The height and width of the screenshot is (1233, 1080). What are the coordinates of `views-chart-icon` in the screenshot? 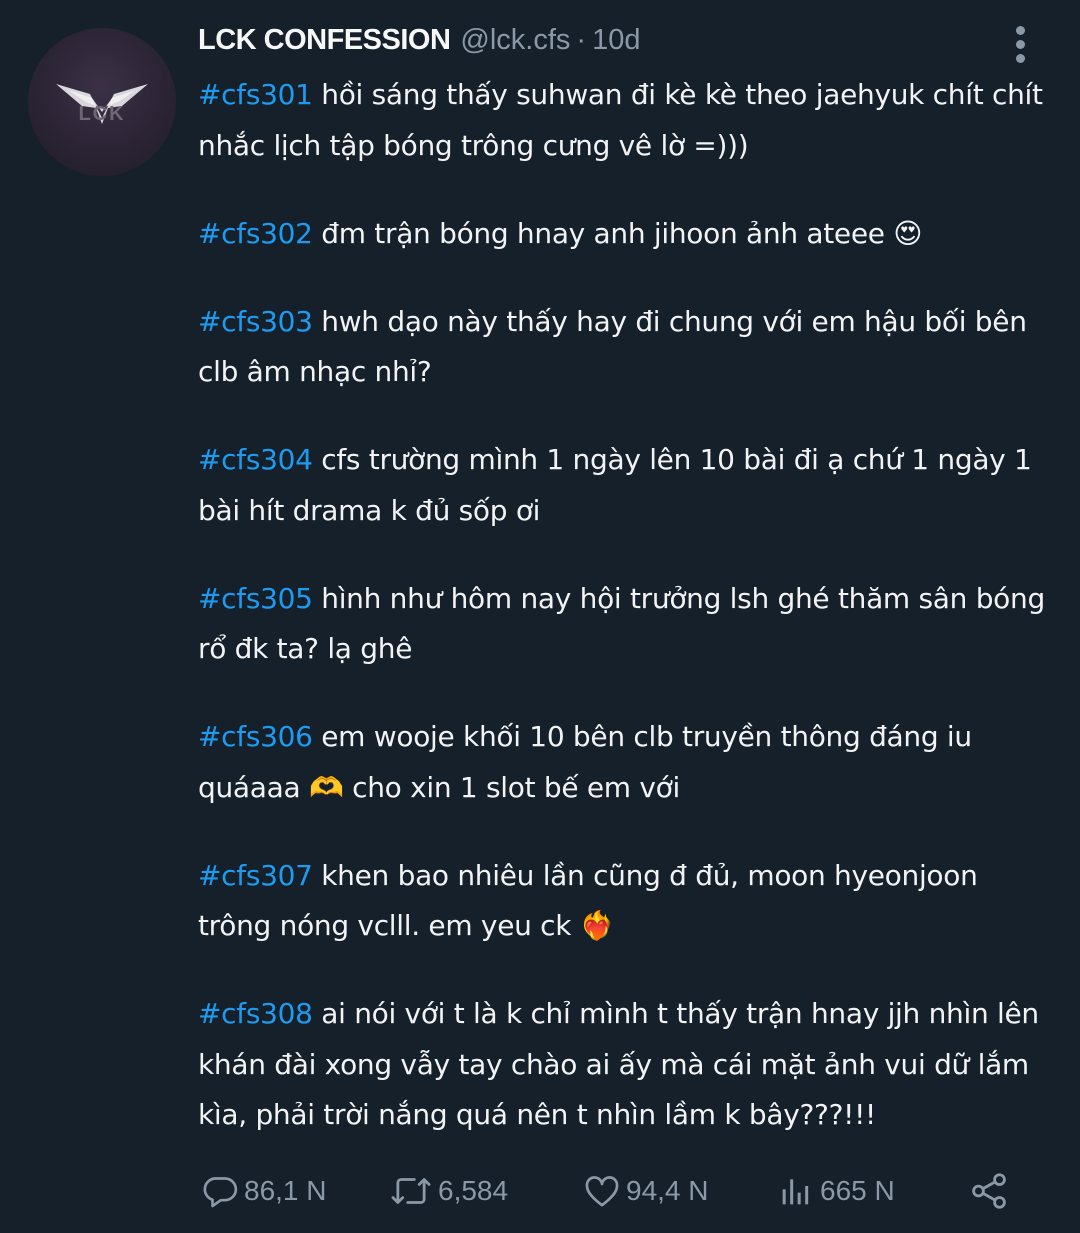 It's located at (795, 1192).